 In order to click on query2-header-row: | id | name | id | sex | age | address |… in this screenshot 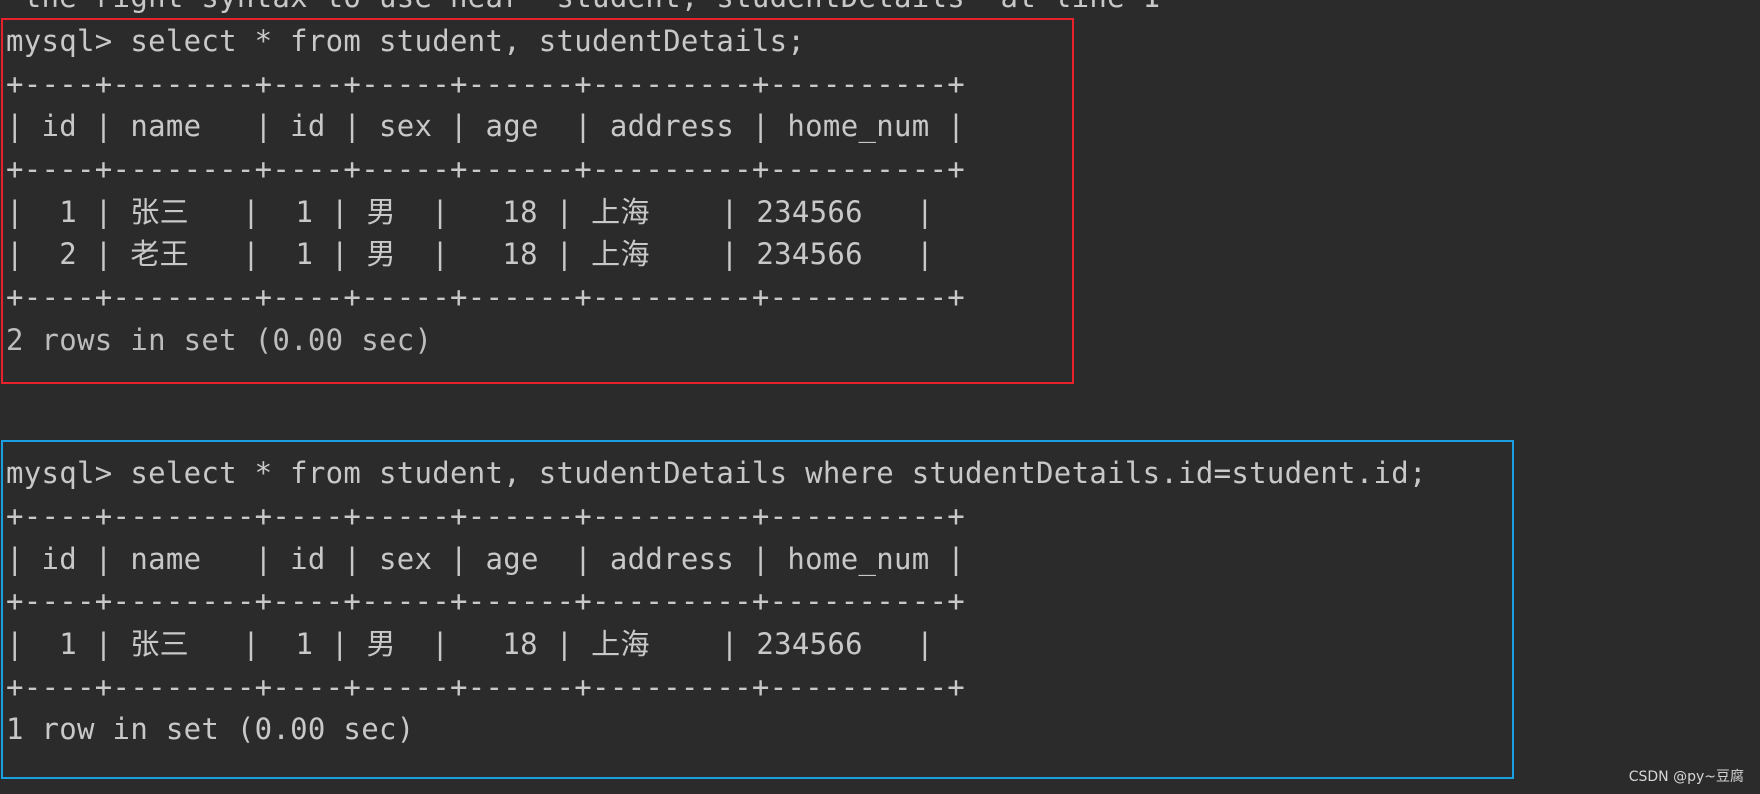, I will do `click(486, 559)`.